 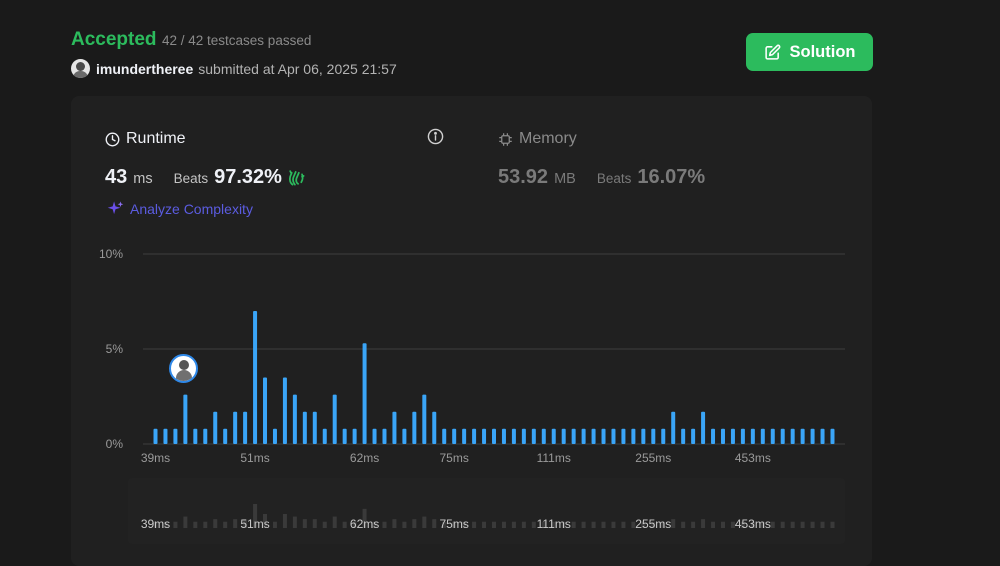 What do you see at coordinates (454, 458) in the screenshot?
I see `x-tick-label: 75ms` at bounding box center [454, 458].